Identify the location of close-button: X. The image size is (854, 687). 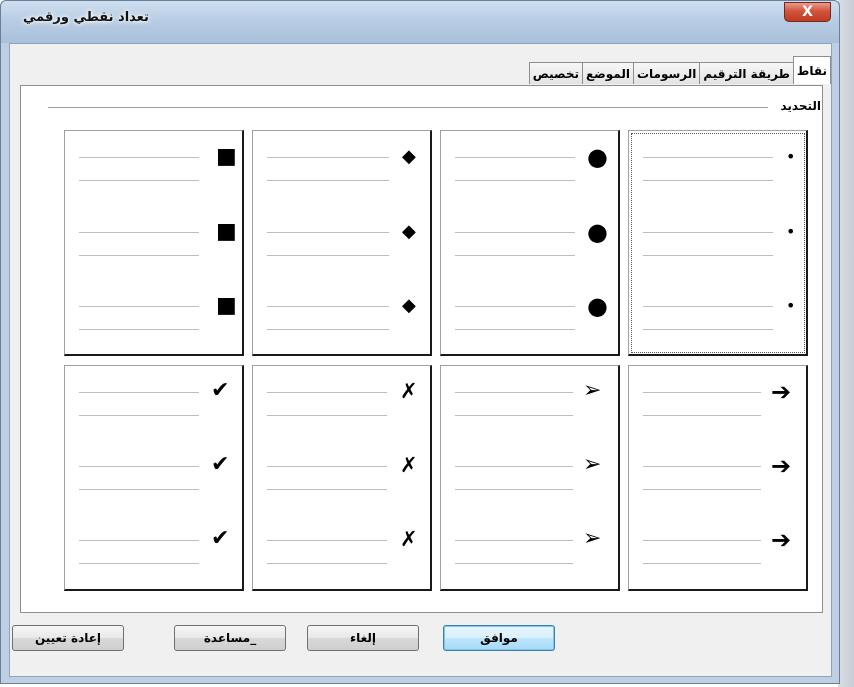
(807, 12).